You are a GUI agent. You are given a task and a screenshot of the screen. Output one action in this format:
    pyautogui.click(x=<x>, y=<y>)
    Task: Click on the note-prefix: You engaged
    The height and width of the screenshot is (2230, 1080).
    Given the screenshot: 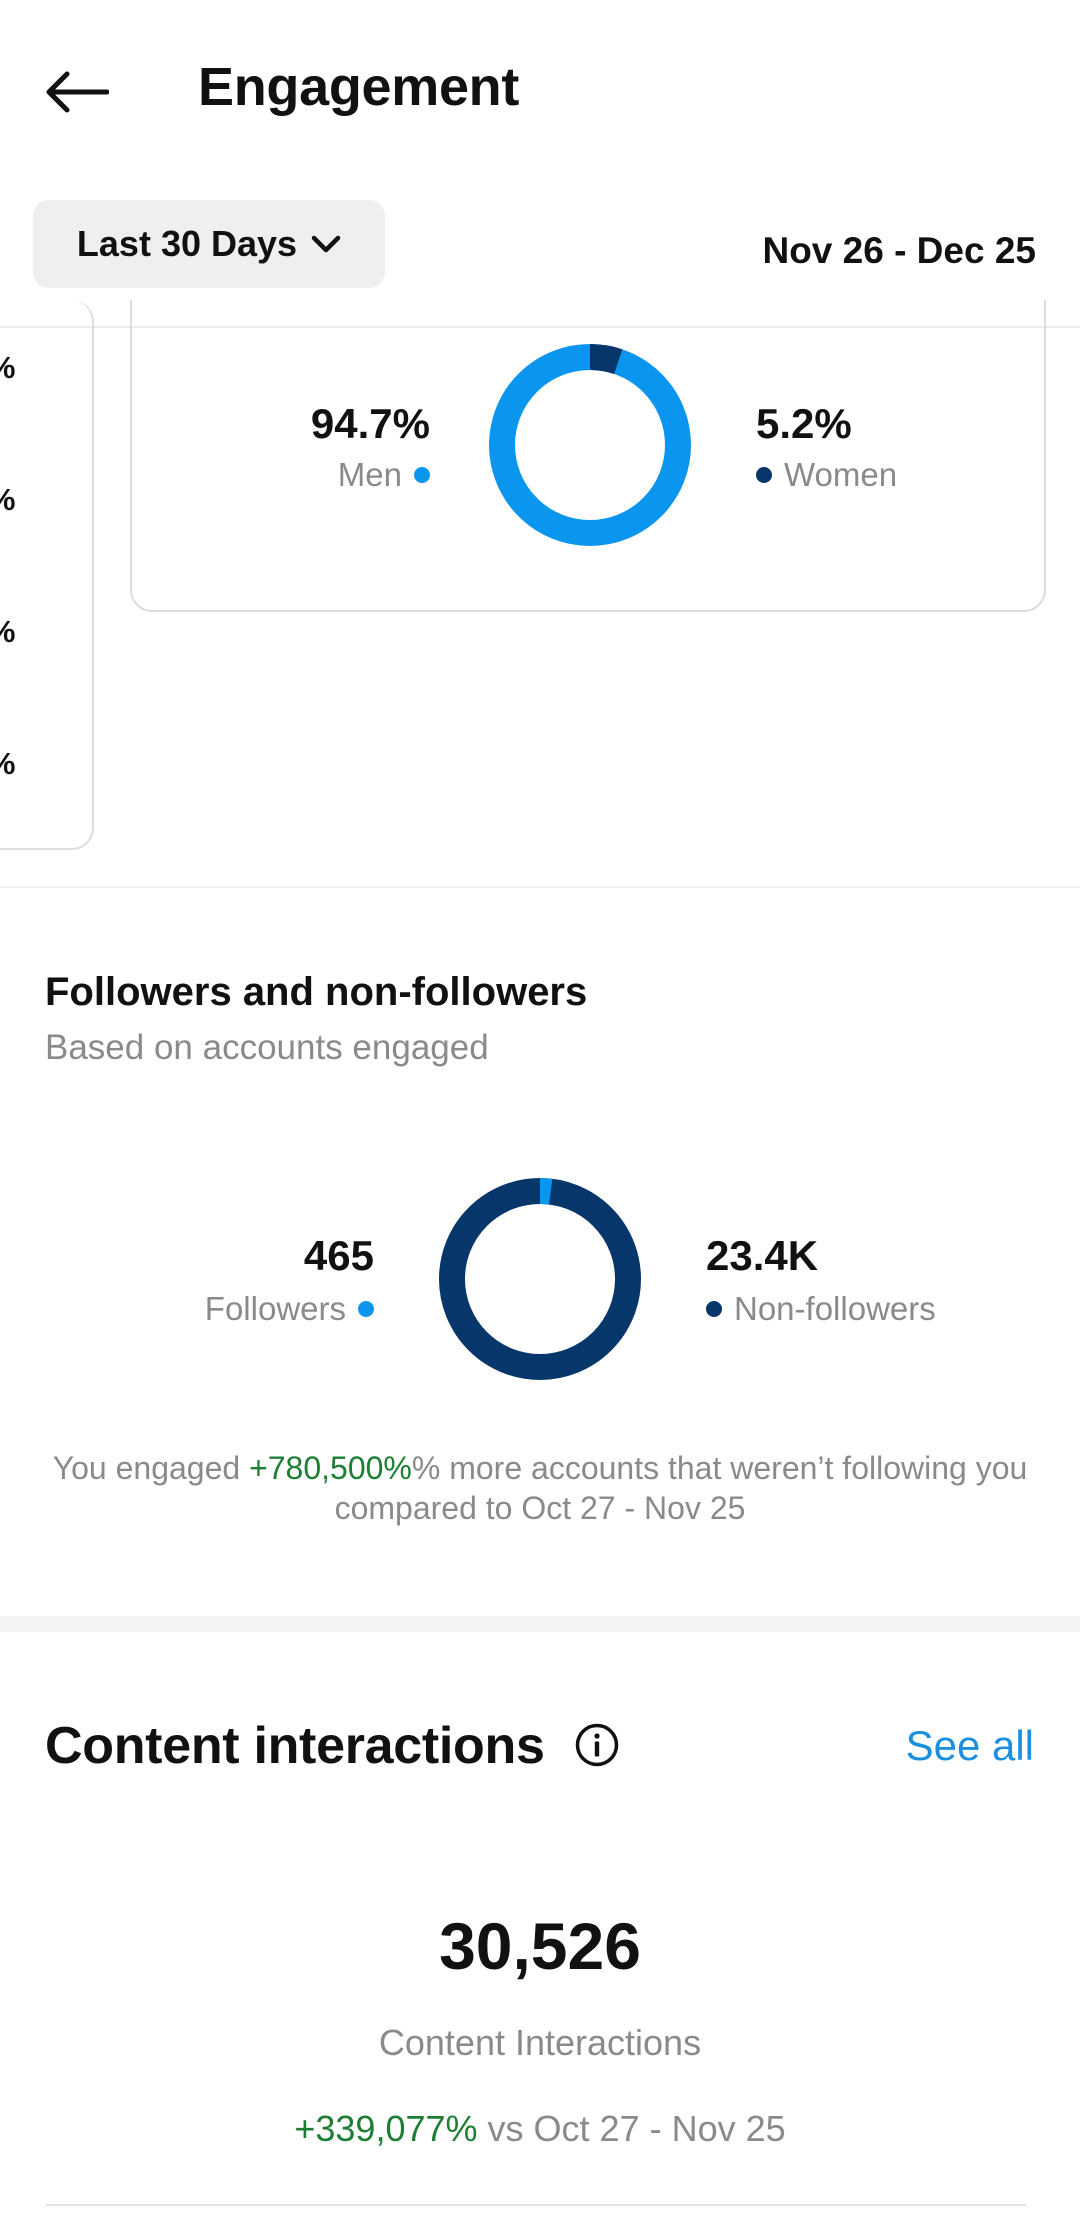 What is the action you would take?
    pyautogui.click(x=151, y=1468)
    